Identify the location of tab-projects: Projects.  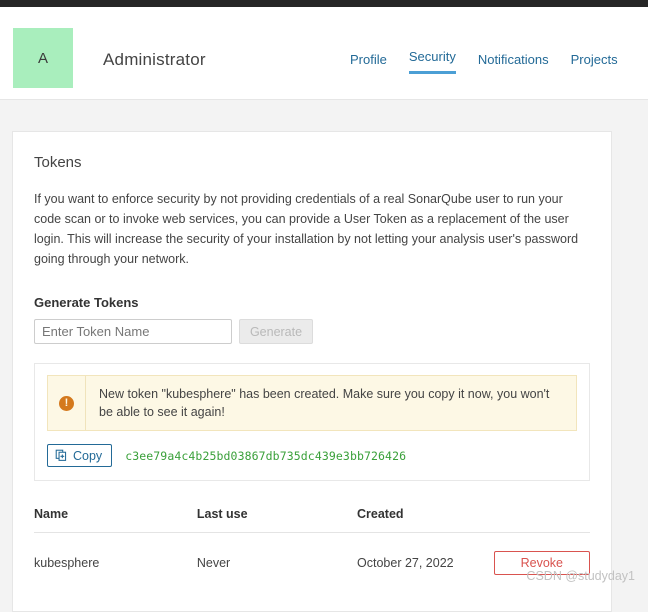
(594, 63).